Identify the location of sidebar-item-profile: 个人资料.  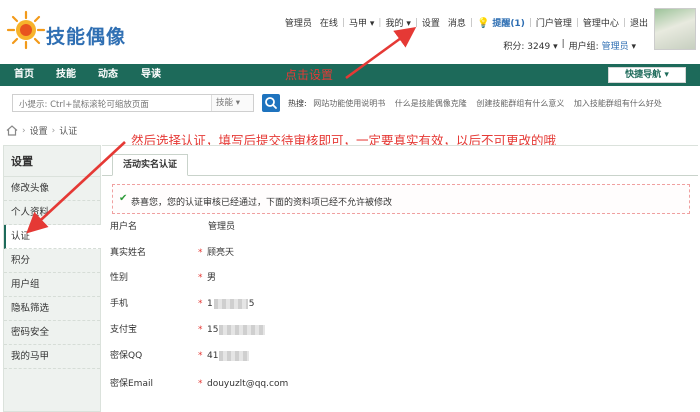
(52, 213).